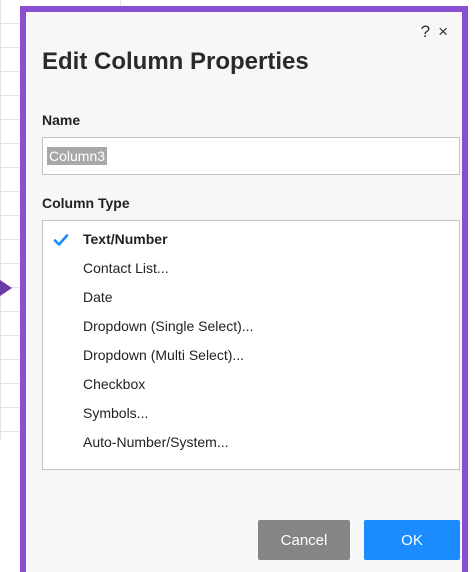 The width and height of the screenshot is (475, 572). I want to click on background-grid, so click(11, 220).